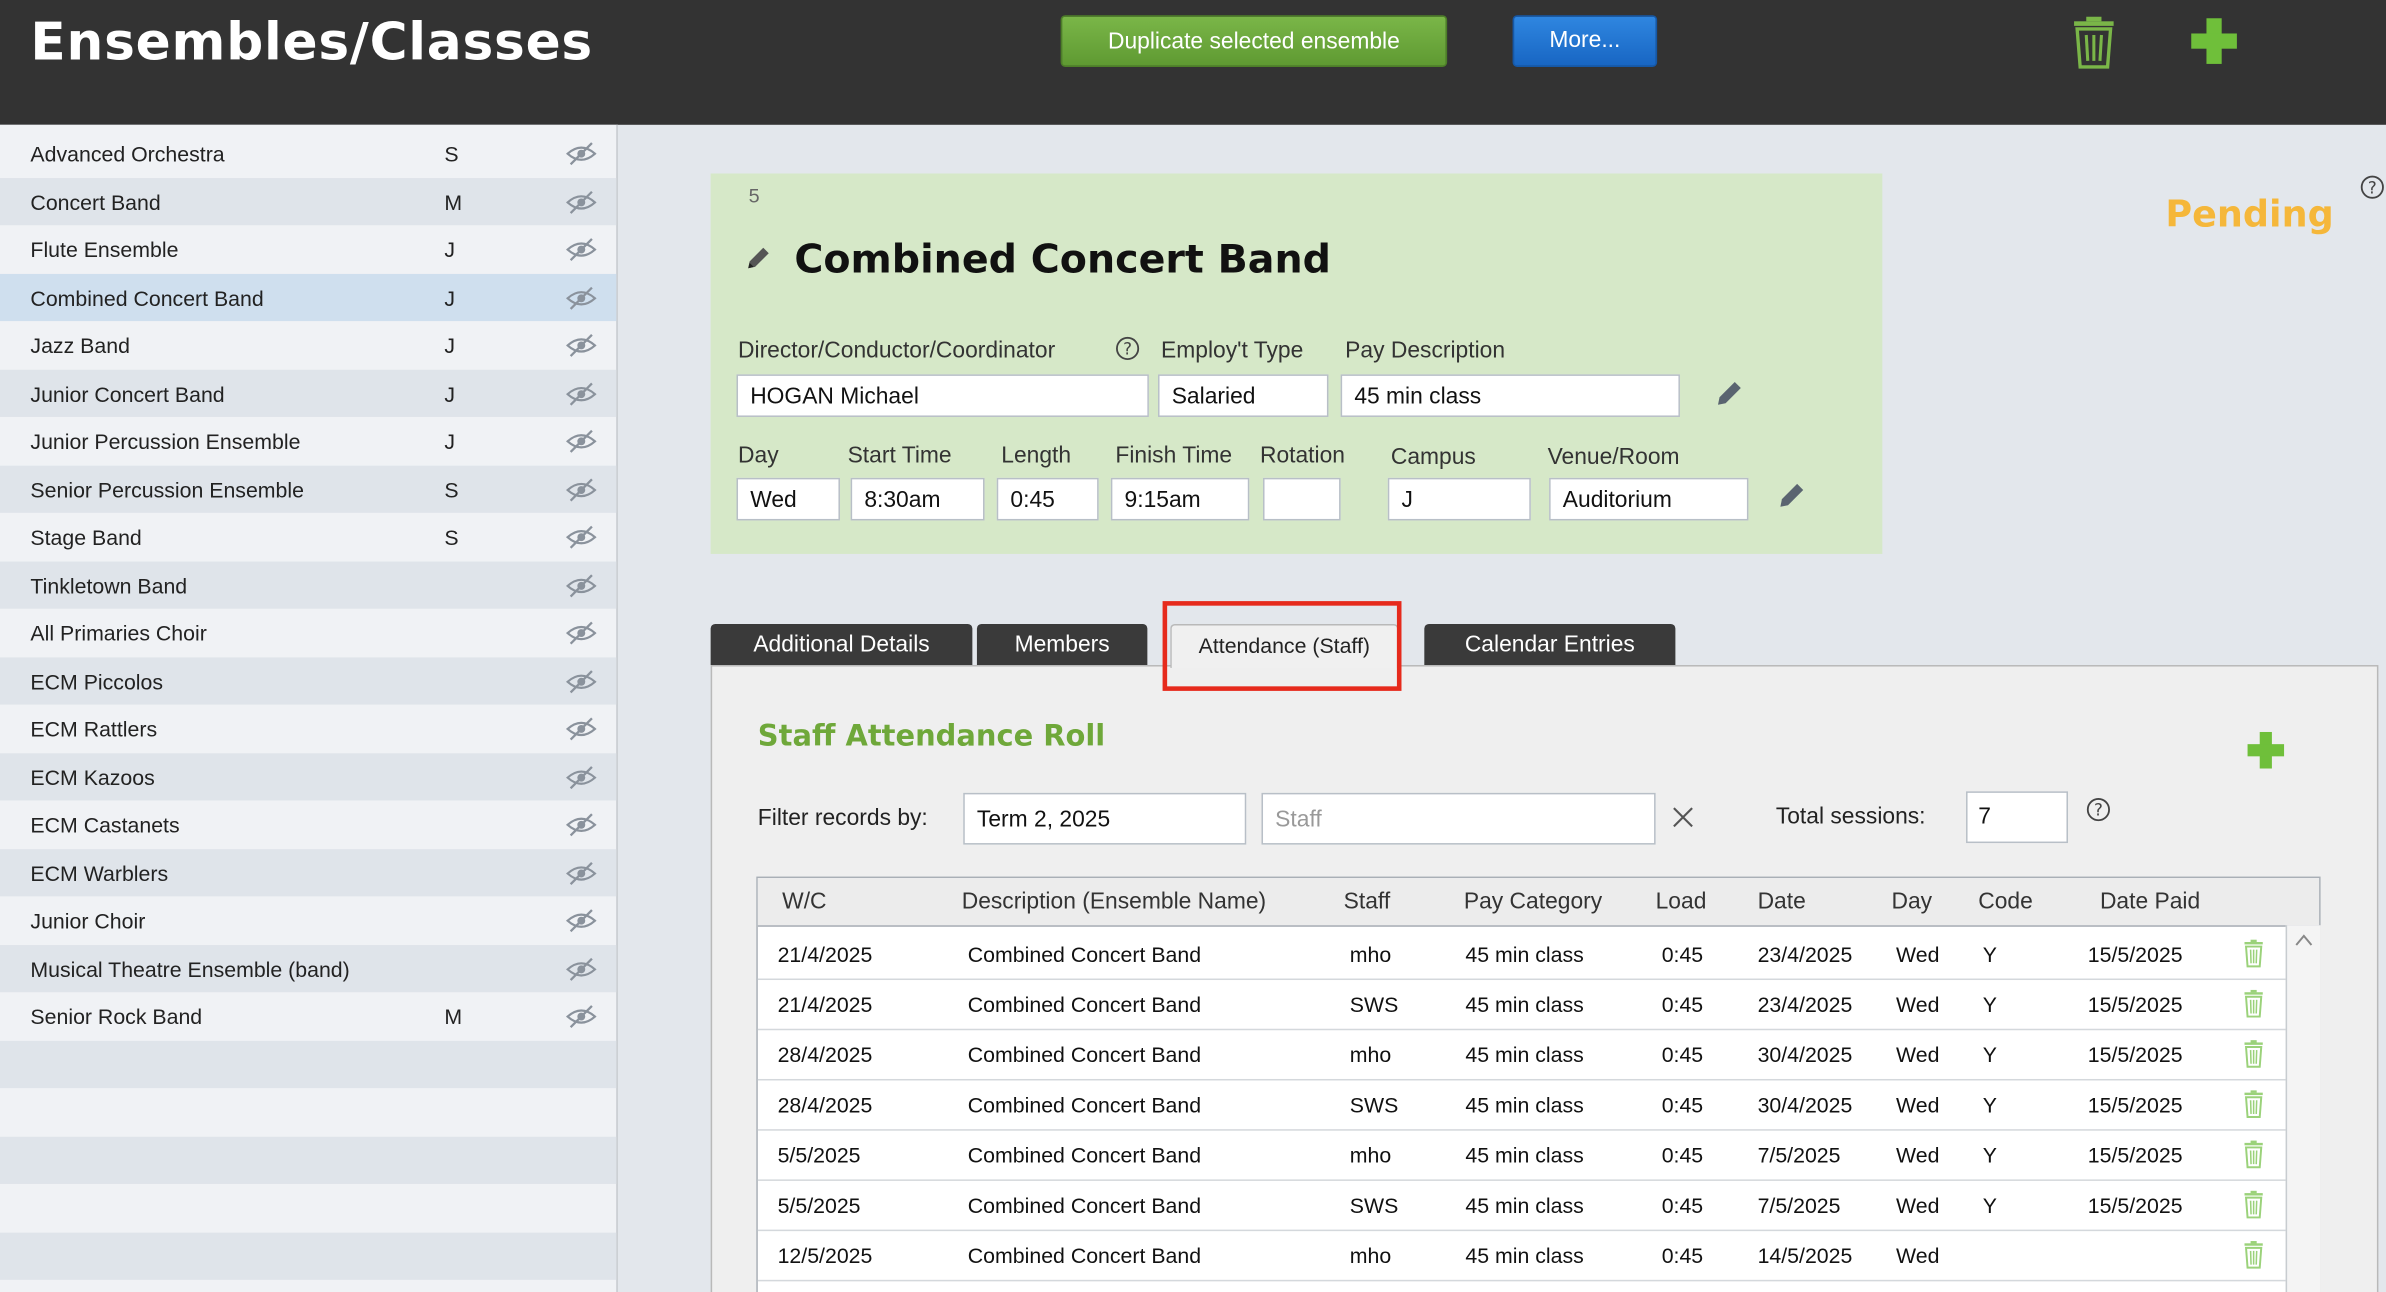 The height and width of the screenshot is (1292, 2386). Describe the element at coordinates (308, 920) in the screenshot. I see `list-item: Junior Choir` at that location.